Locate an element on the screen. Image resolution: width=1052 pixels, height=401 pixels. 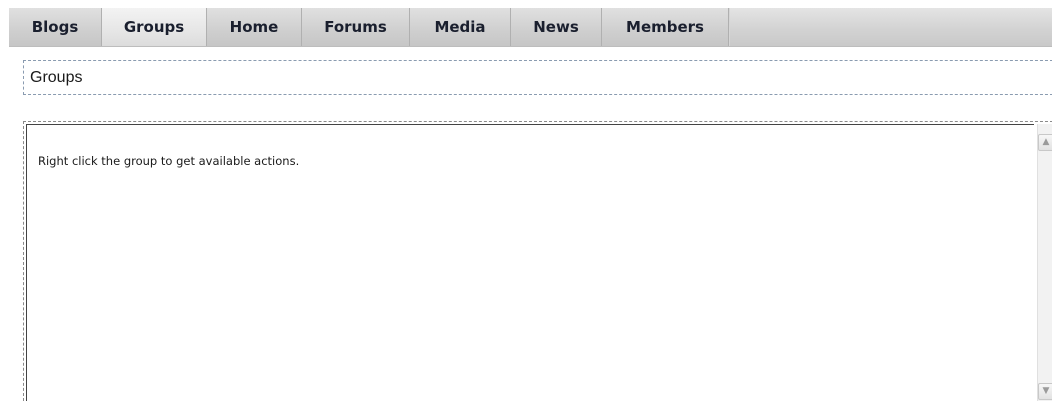
scroll-up-arrow-icon: ▲ is located at coordinates (1045, 142).